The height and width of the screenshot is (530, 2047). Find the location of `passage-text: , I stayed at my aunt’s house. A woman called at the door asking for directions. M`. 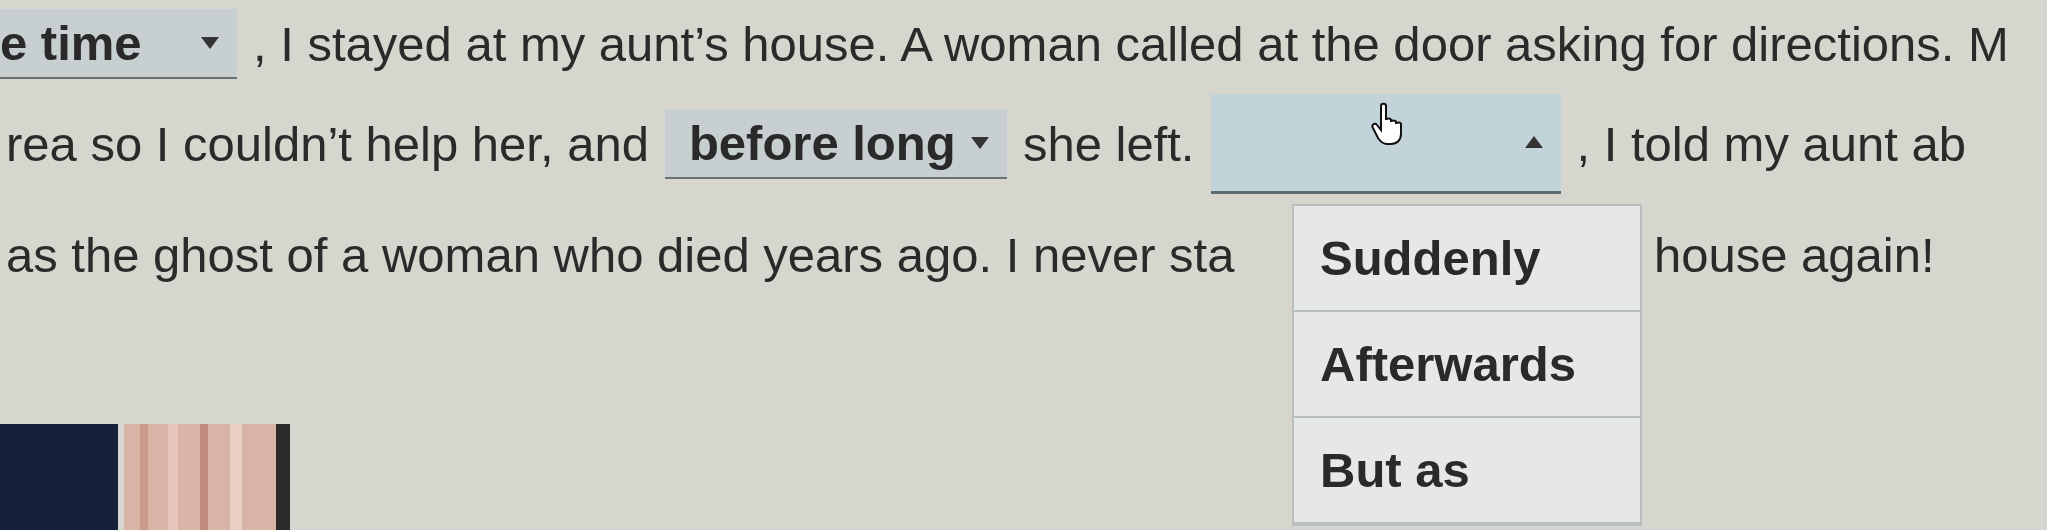

passage-text: , I stayed at my aunt’s house. A woman called at the door asking for directions. M is located at coordinates (1131, 44).